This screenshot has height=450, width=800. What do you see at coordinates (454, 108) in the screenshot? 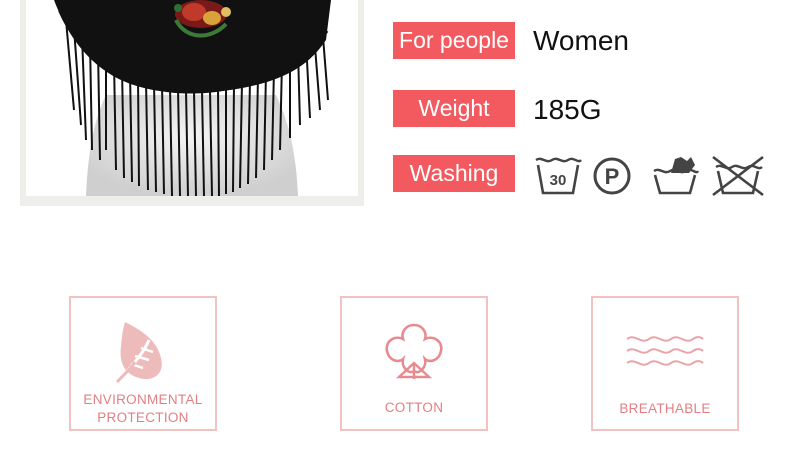
I see `weight-label: Weight` at bounding box center [454, 108].